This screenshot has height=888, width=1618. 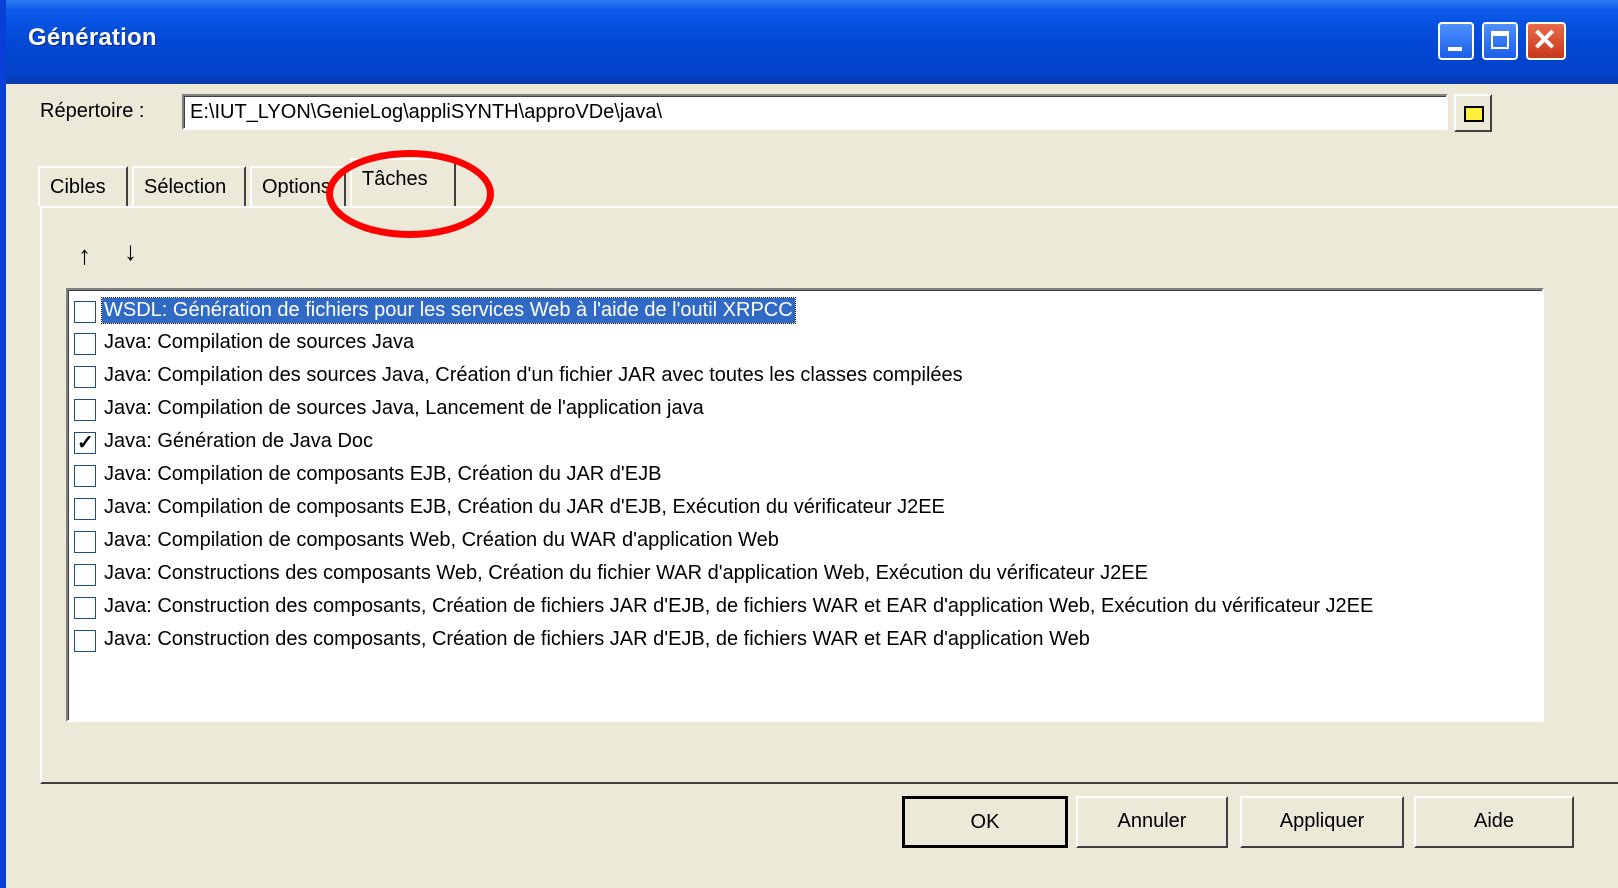 What do you see at coordinates (1322, 822) in the screenshot?
I see `apply-button: Appliquer` at bounding box center [1322, 822].